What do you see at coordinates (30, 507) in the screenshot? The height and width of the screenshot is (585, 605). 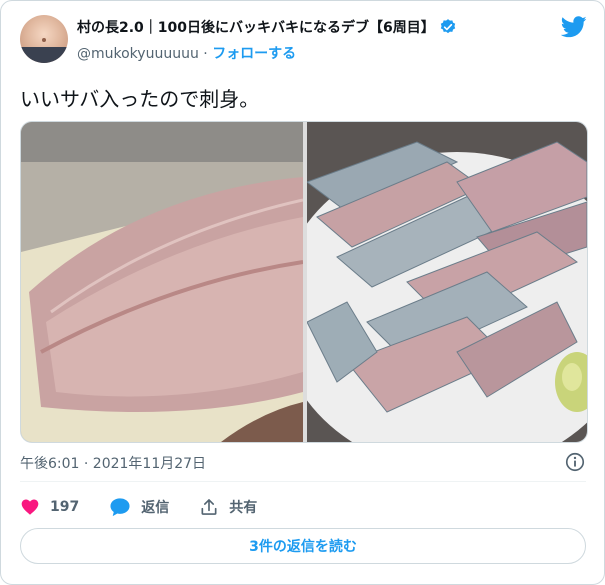 I see `heart-icon` at bounding box center [30, 507].